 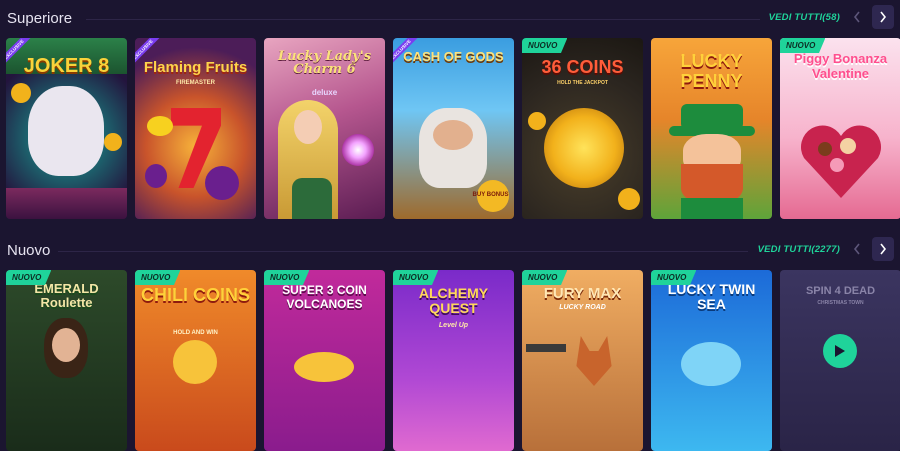 I want to click on game-tile: FURY MAX LUCKY ROAD NUOVO, so click(x=582, y=360).